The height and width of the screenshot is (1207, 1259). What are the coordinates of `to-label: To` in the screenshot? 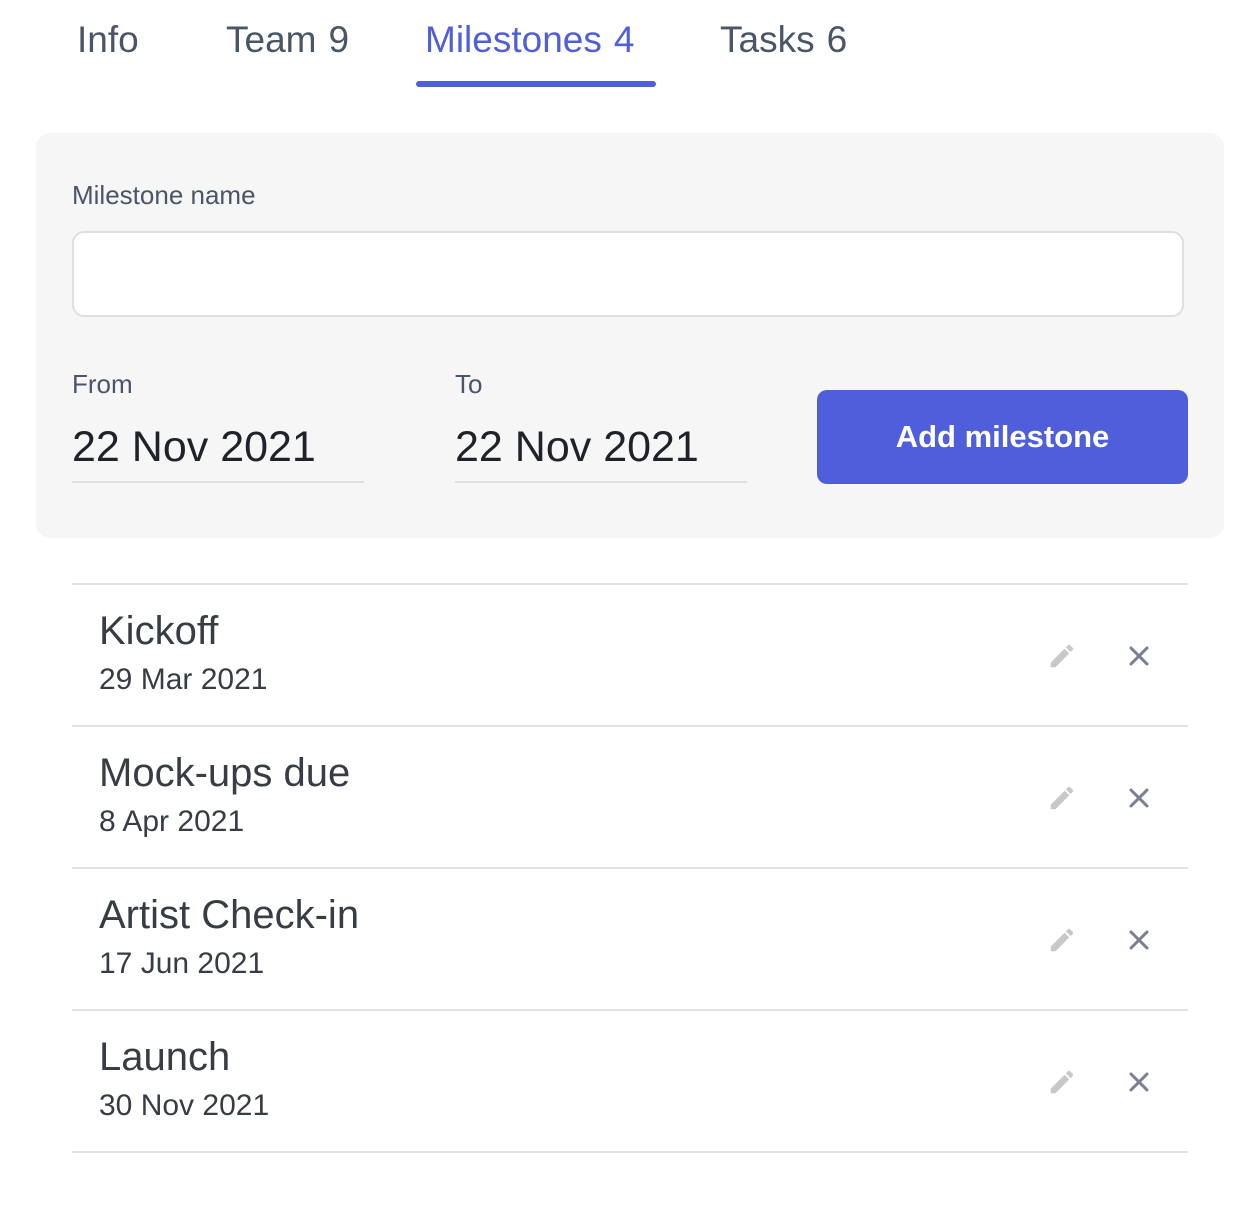 It's located at (469, 384).